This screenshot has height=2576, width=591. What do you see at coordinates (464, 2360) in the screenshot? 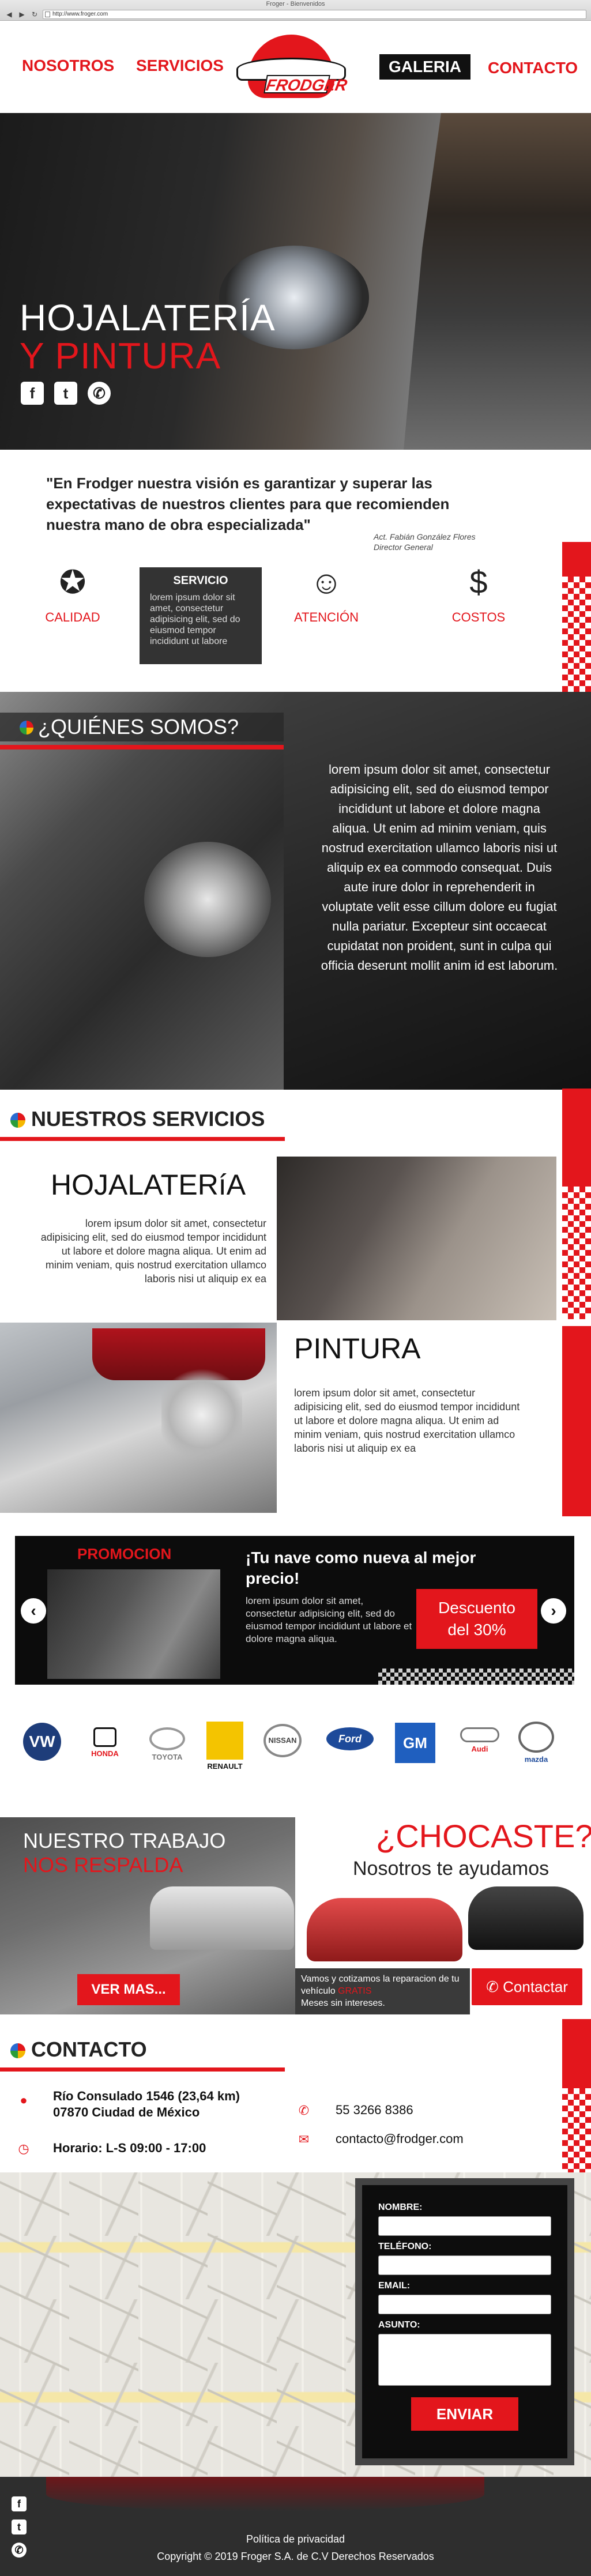
I see `asunto-textarea` at bounding box center [464, 2360].